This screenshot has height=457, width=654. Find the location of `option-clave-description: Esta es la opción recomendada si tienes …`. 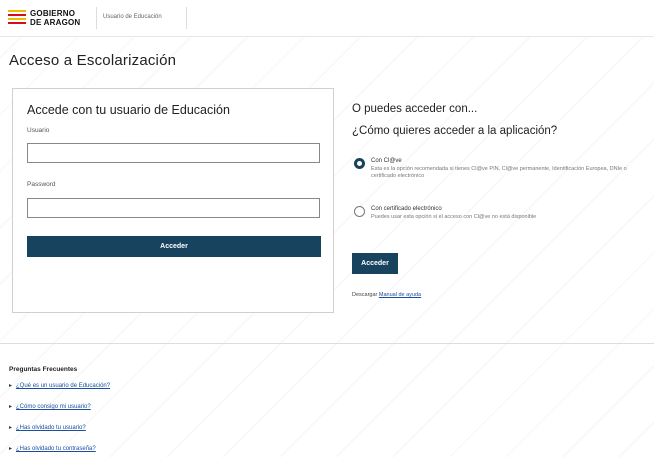

option-clave-description: Esta es la opción recomendada si tienes … is located at coordinates (499, 172).